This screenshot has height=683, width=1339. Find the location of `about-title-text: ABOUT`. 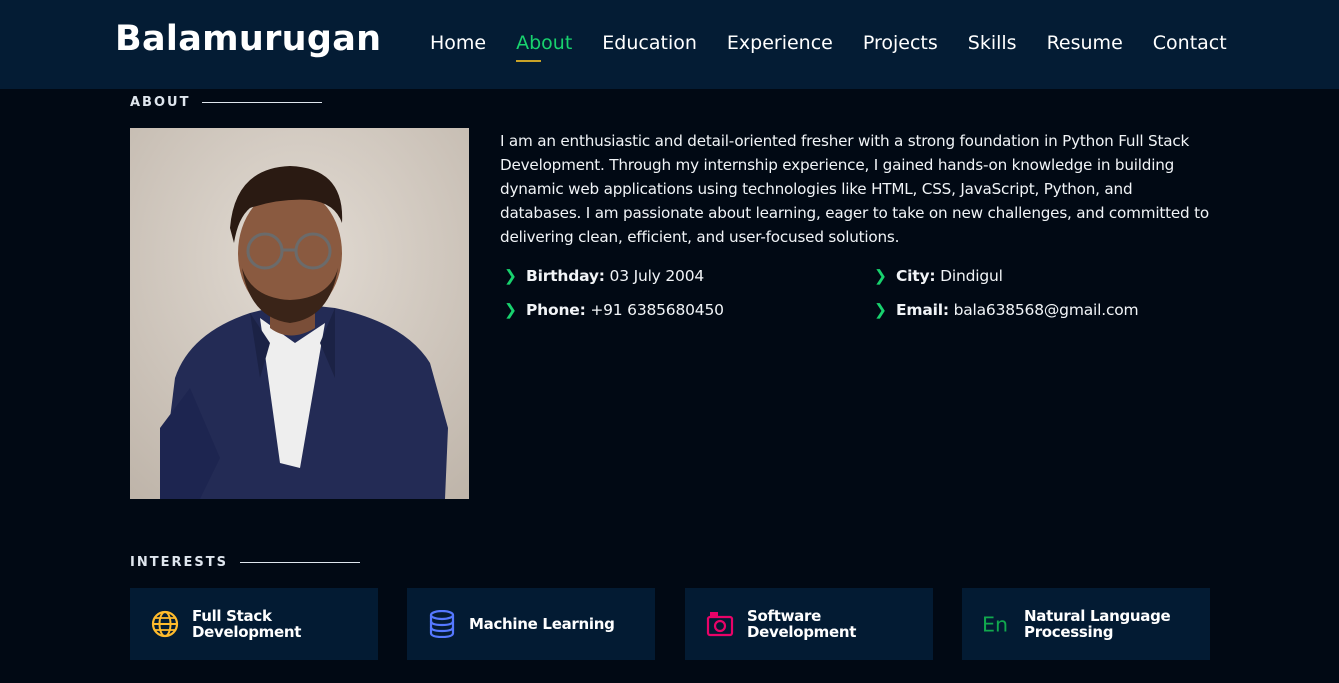

about-title-text: ABOUT is located at coordinates (160, 102).